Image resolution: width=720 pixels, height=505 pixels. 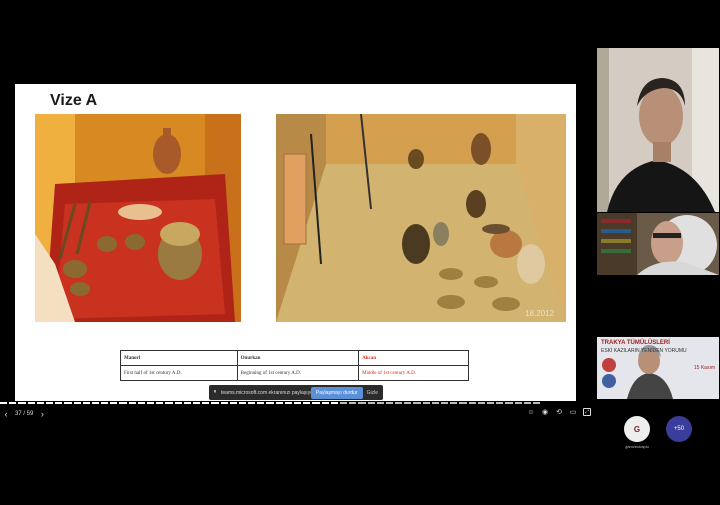 What do you see at coordinates (298, 373) in the screenshot?
I see `table-cell: Beginning of 1st century A.D.` at bounding box center [298, 373].